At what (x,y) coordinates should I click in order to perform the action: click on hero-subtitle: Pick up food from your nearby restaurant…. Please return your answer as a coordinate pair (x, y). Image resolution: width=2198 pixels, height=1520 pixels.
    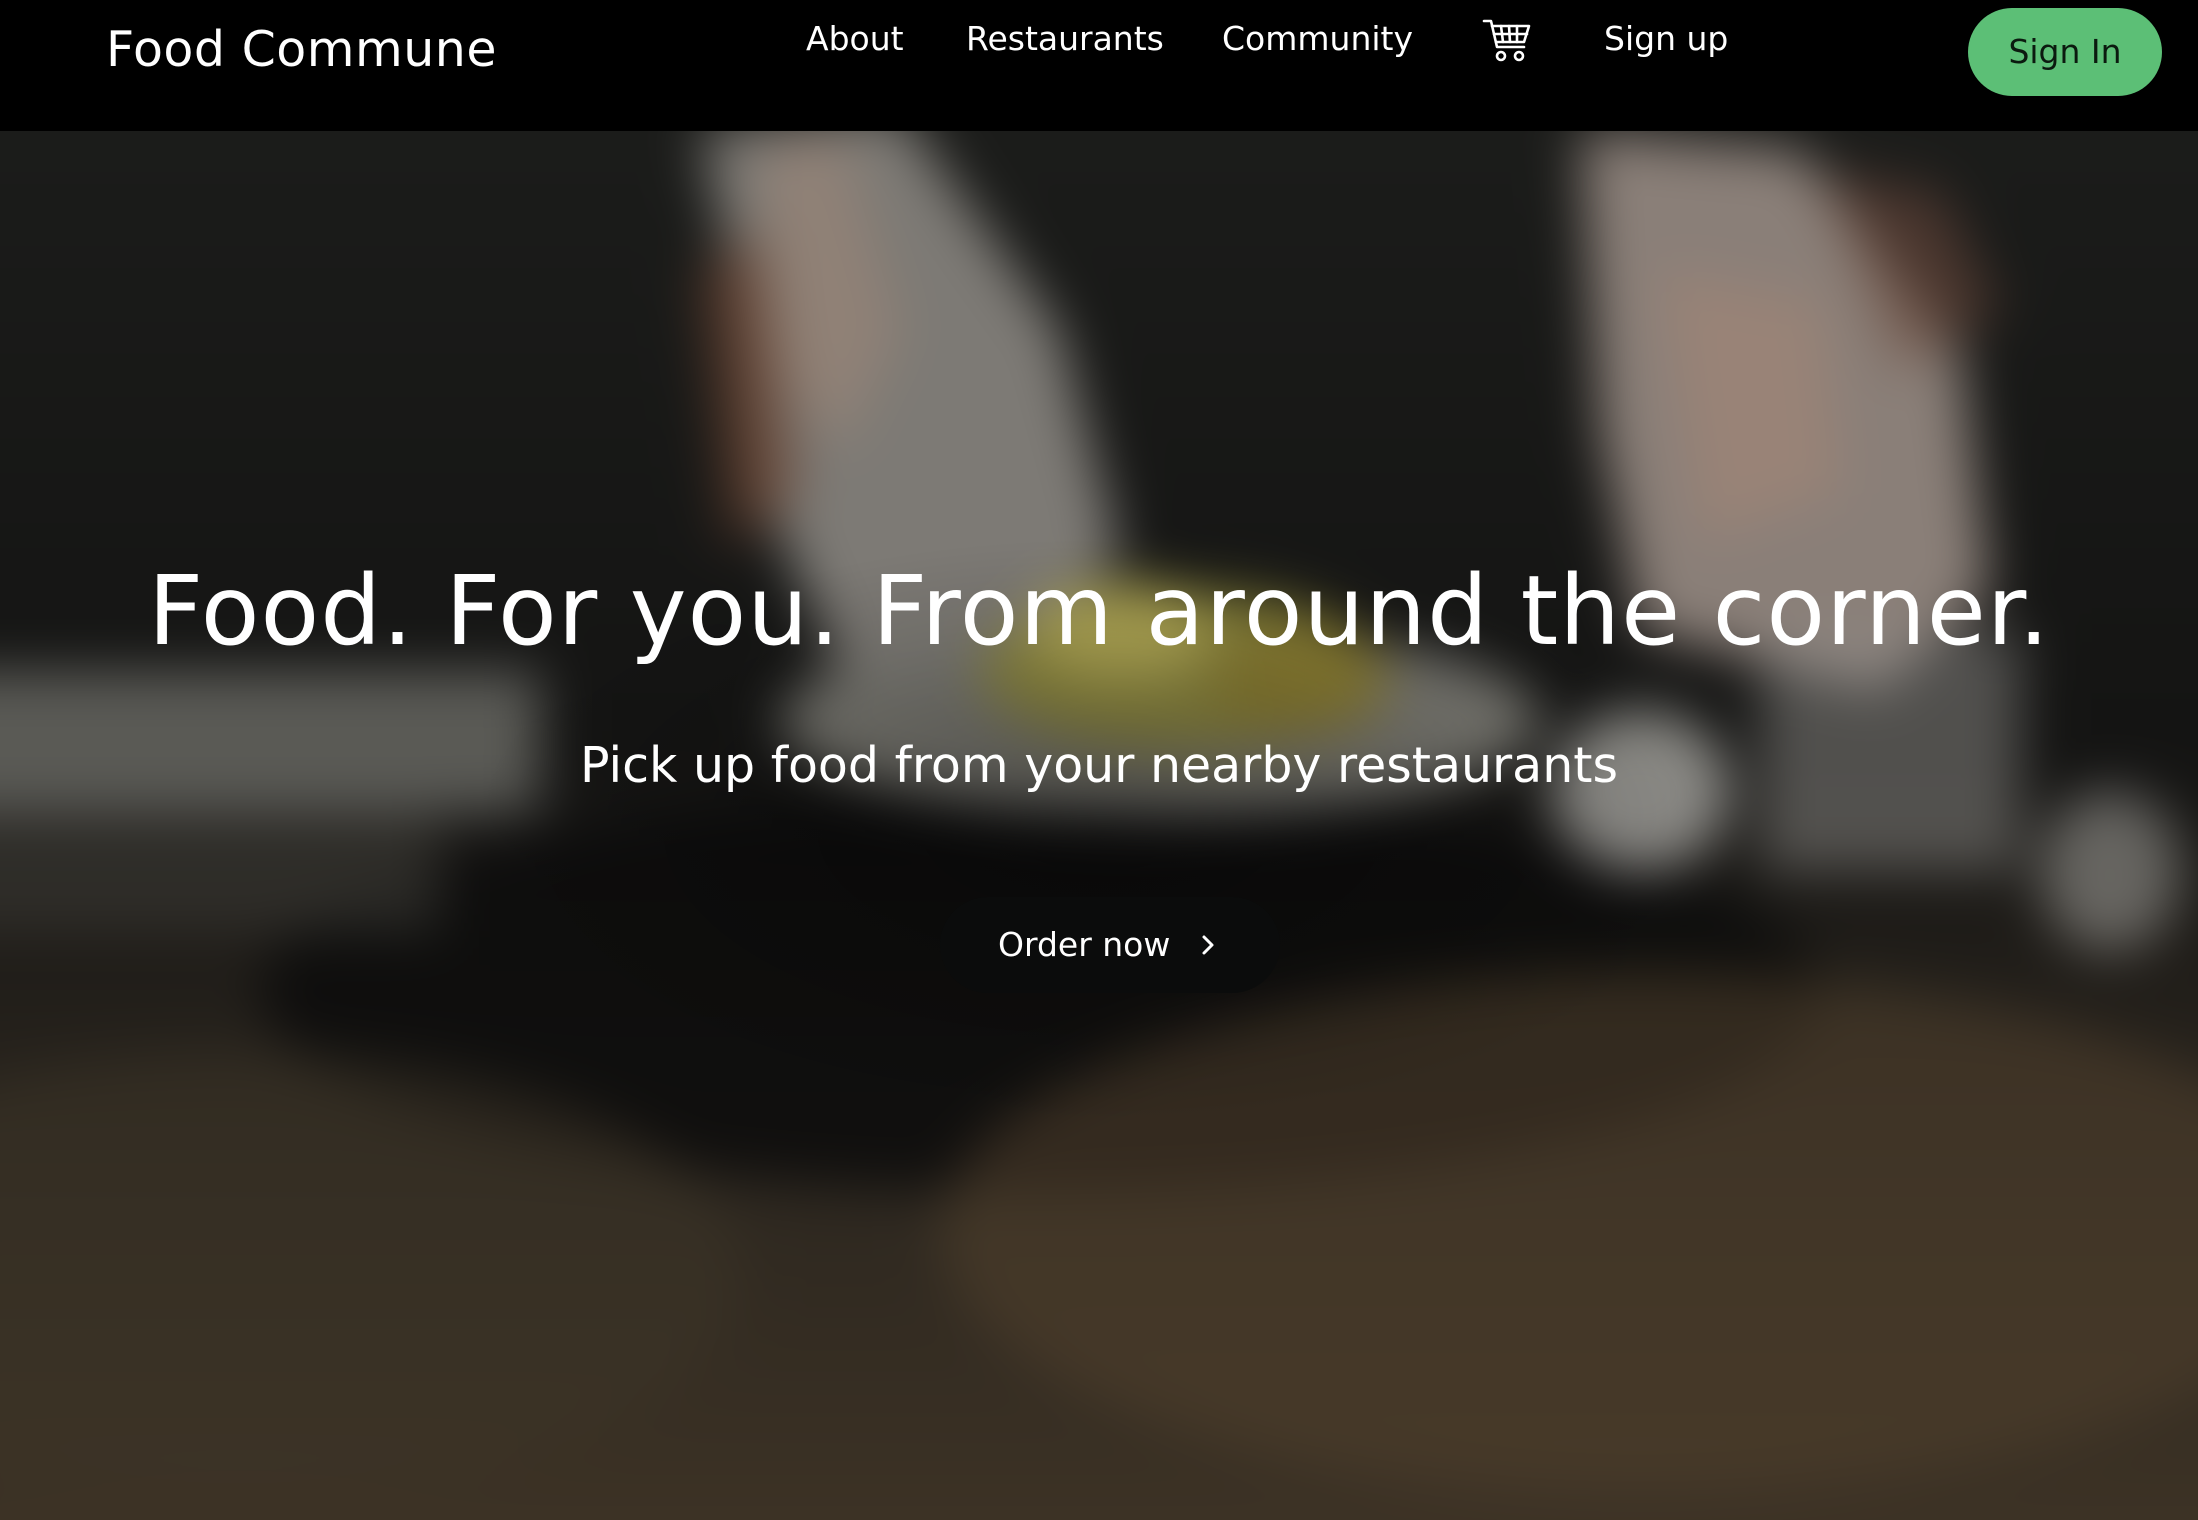
    Looking at the image, I should click on (1099, 765).